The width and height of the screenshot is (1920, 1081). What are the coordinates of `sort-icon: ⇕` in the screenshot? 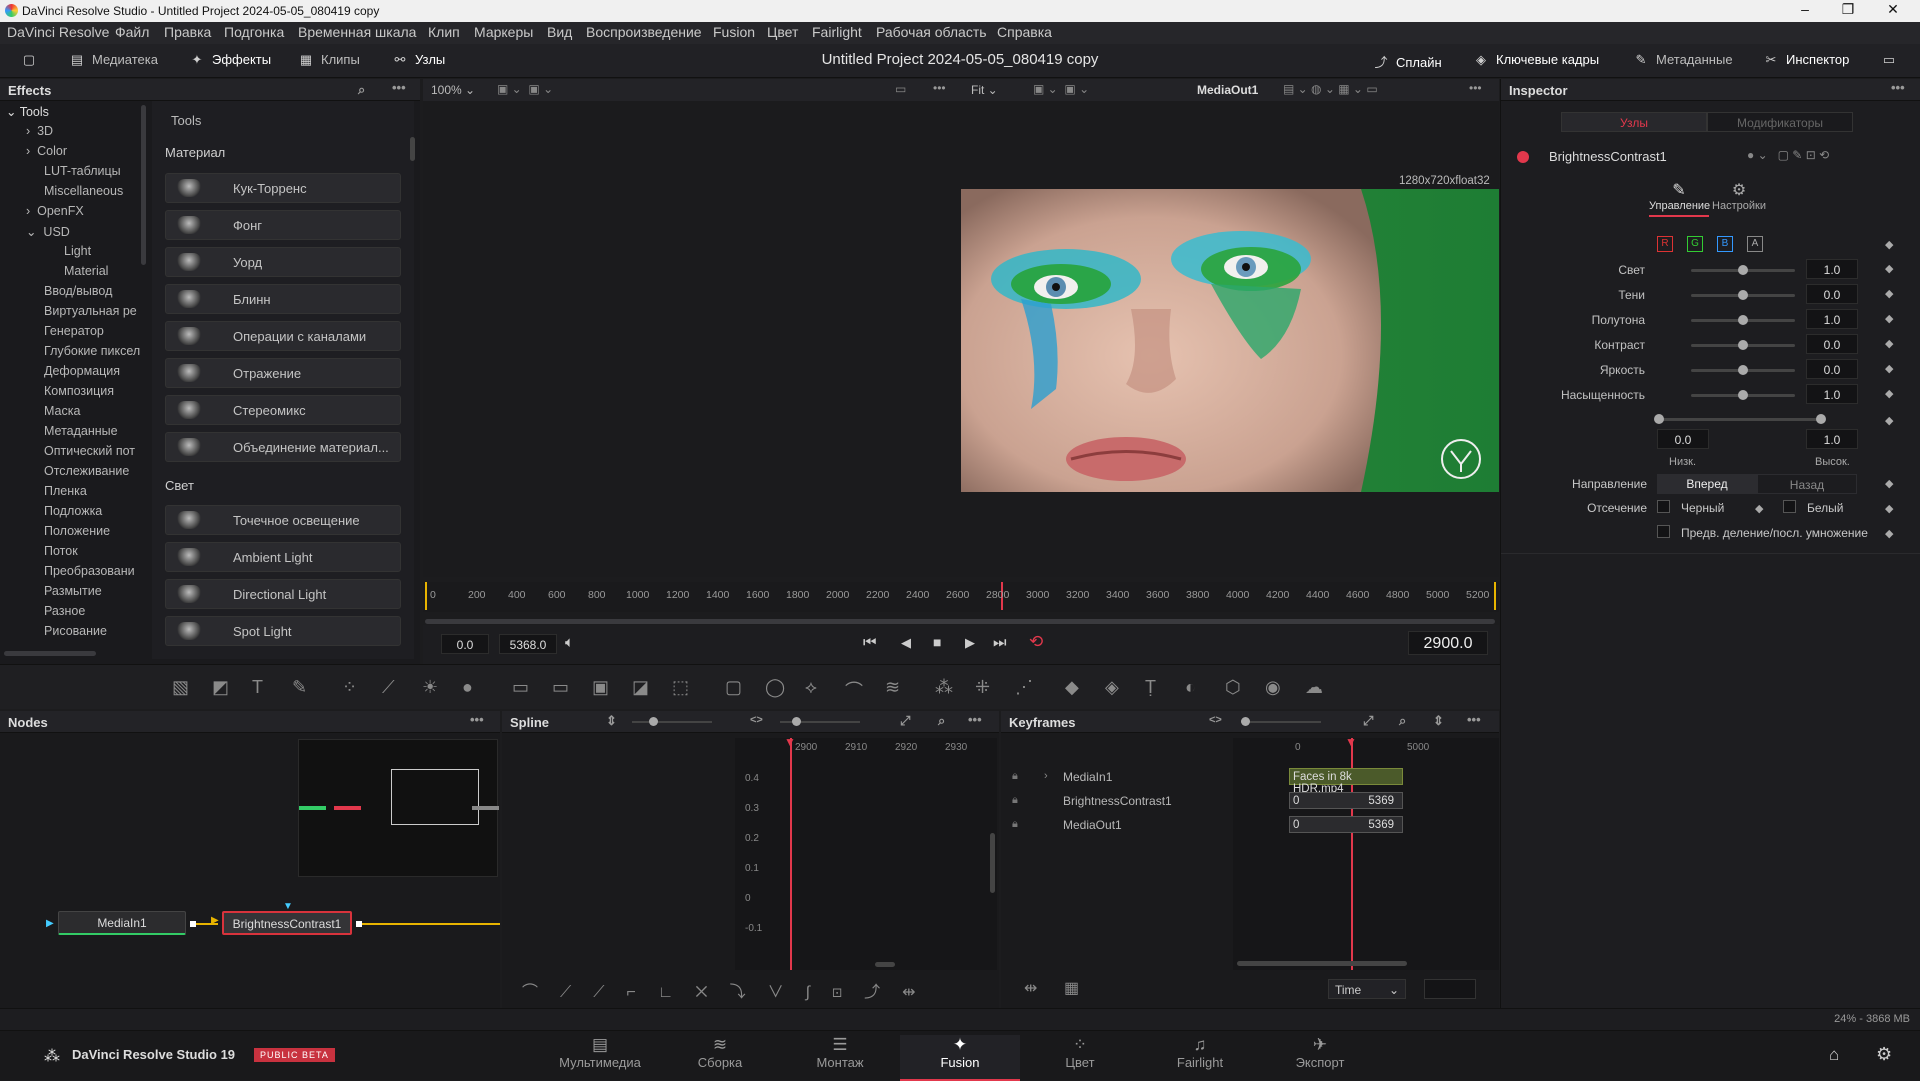 It's located at (611, 721).